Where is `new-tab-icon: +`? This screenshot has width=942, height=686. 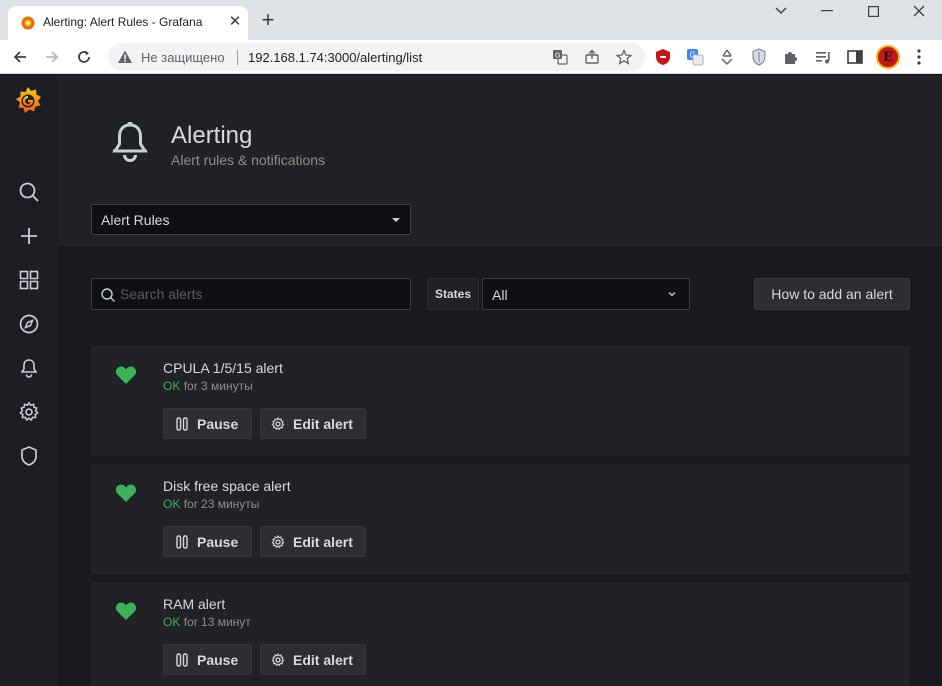 new-tab-icon: + is located at coordinates (268, 21).